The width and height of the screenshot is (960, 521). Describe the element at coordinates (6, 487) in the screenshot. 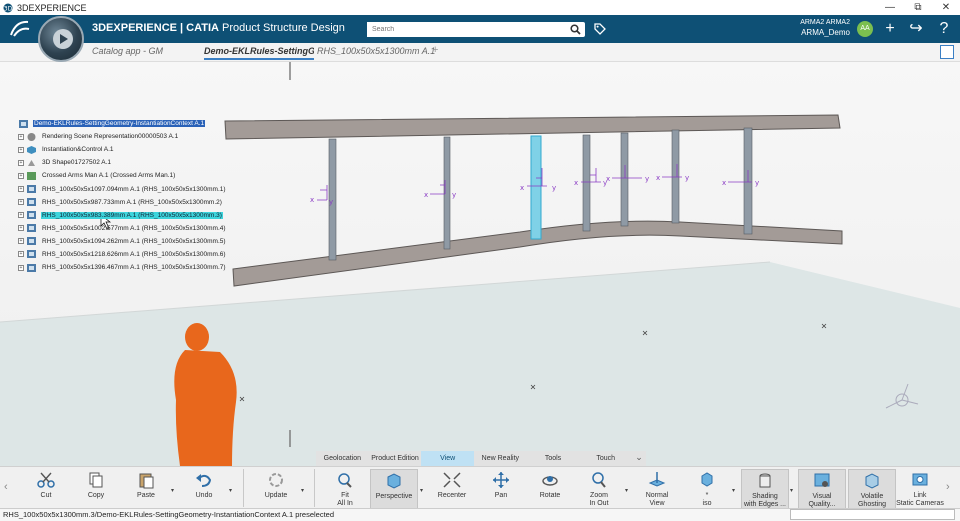

I see `scroll-left-icon: ‹` at that location.